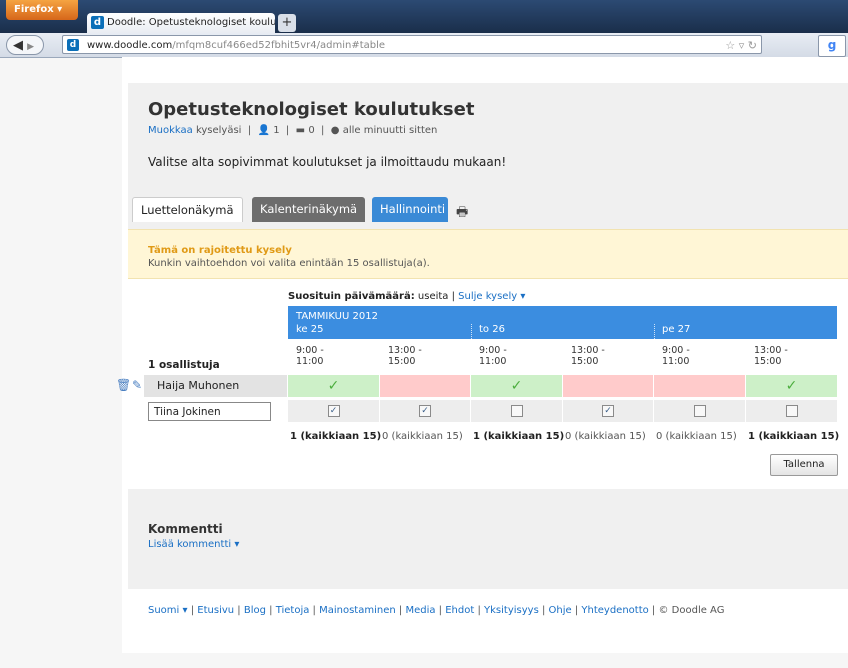 Image resolution: width=848 pixels, height=668 pixels. Describe the element at coordinates (420, 610) in the screenshot. I see `footer-link: Media` at that location.